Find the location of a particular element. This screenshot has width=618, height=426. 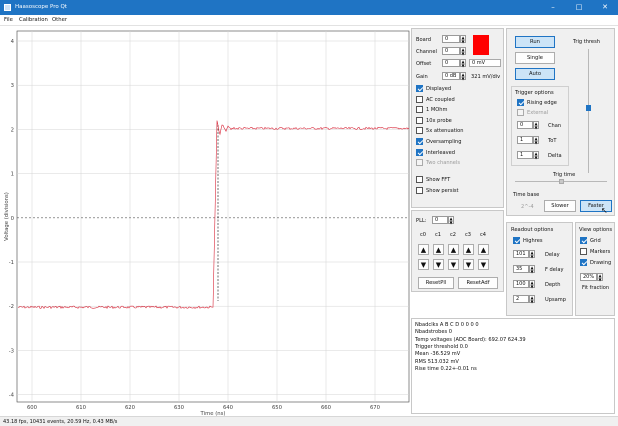

y-axis-label: Voltage (divisions) is located at coordinates (7, 216).